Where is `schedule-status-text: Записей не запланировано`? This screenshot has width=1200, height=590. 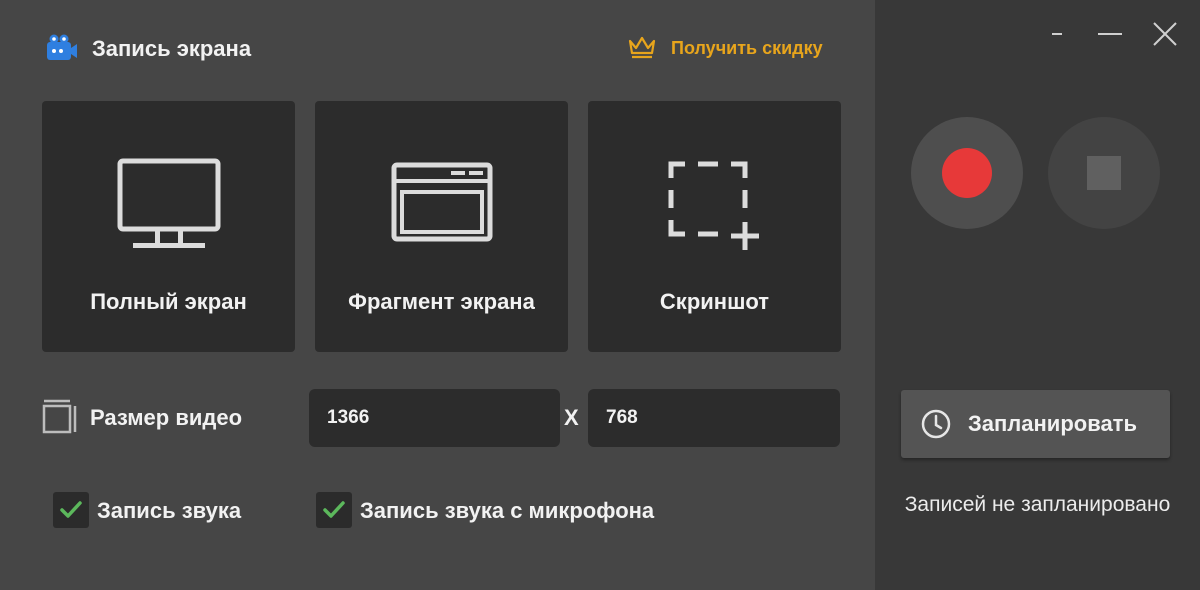
schedule-status-text: Записей не запланировано is located at coordinates (1037, 504).